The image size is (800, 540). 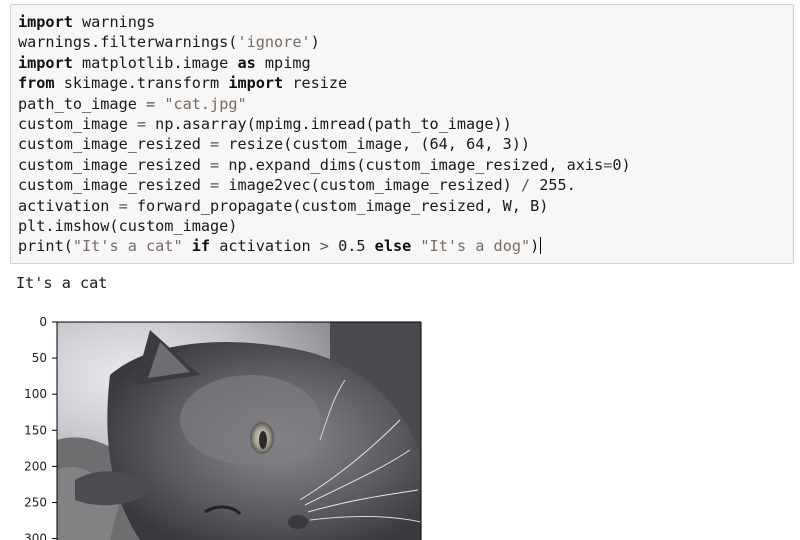 I want to click on code-string: "It's a cat", so click(x=127, y=246).